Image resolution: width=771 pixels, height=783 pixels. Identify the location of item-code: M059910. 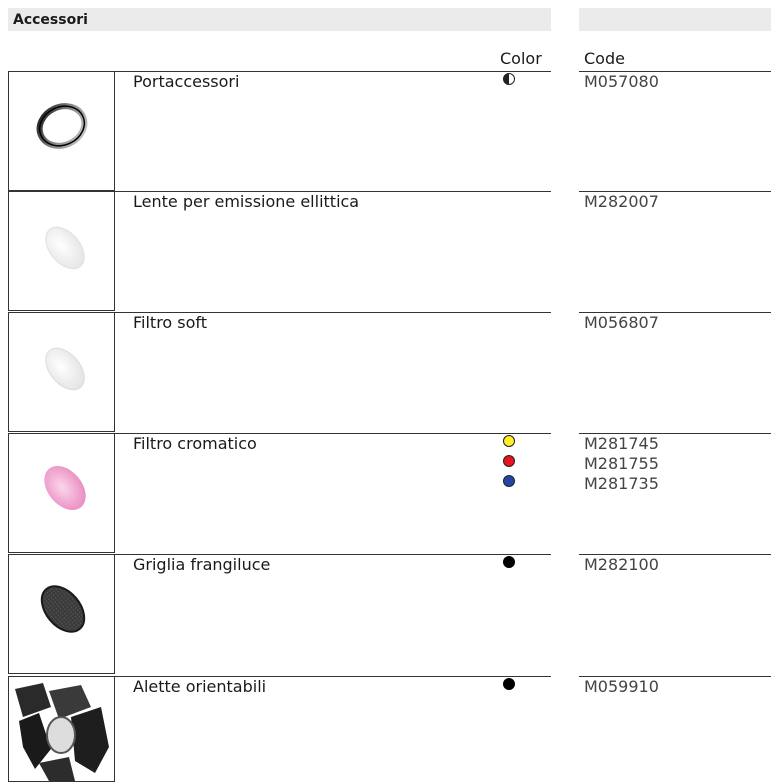
(621, 686).